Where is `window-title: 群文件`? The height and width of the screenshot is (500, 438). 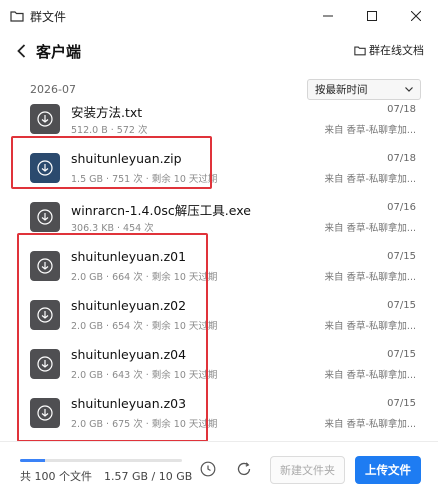 window-title: 群文件 is located at coordinates (48, 16).